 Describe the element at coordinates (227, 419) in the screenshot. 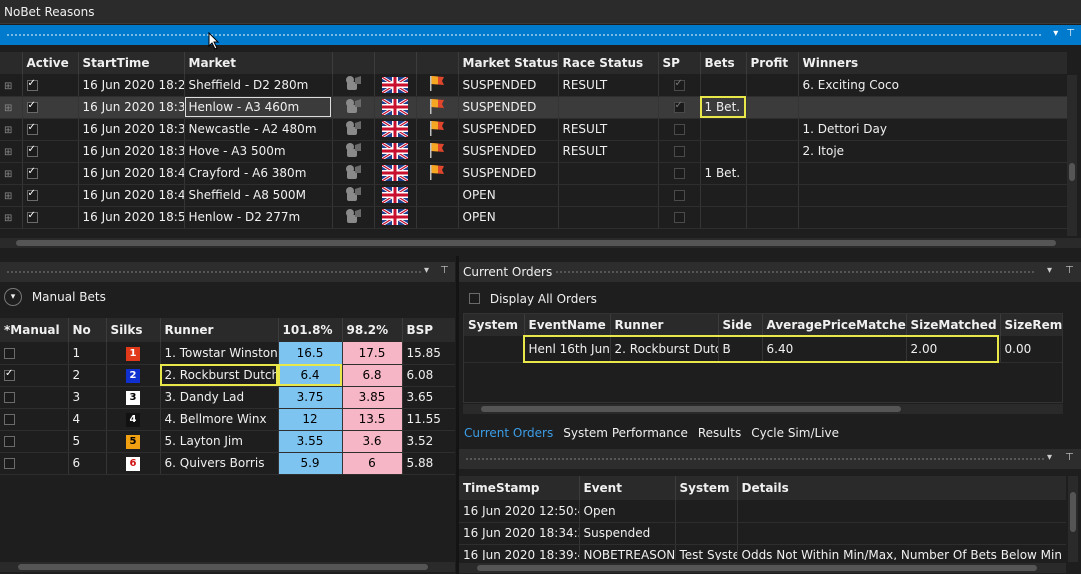

I see `runner-row: 4 4 4. Bellmore Winx 12 13.5 11.55` at that location.